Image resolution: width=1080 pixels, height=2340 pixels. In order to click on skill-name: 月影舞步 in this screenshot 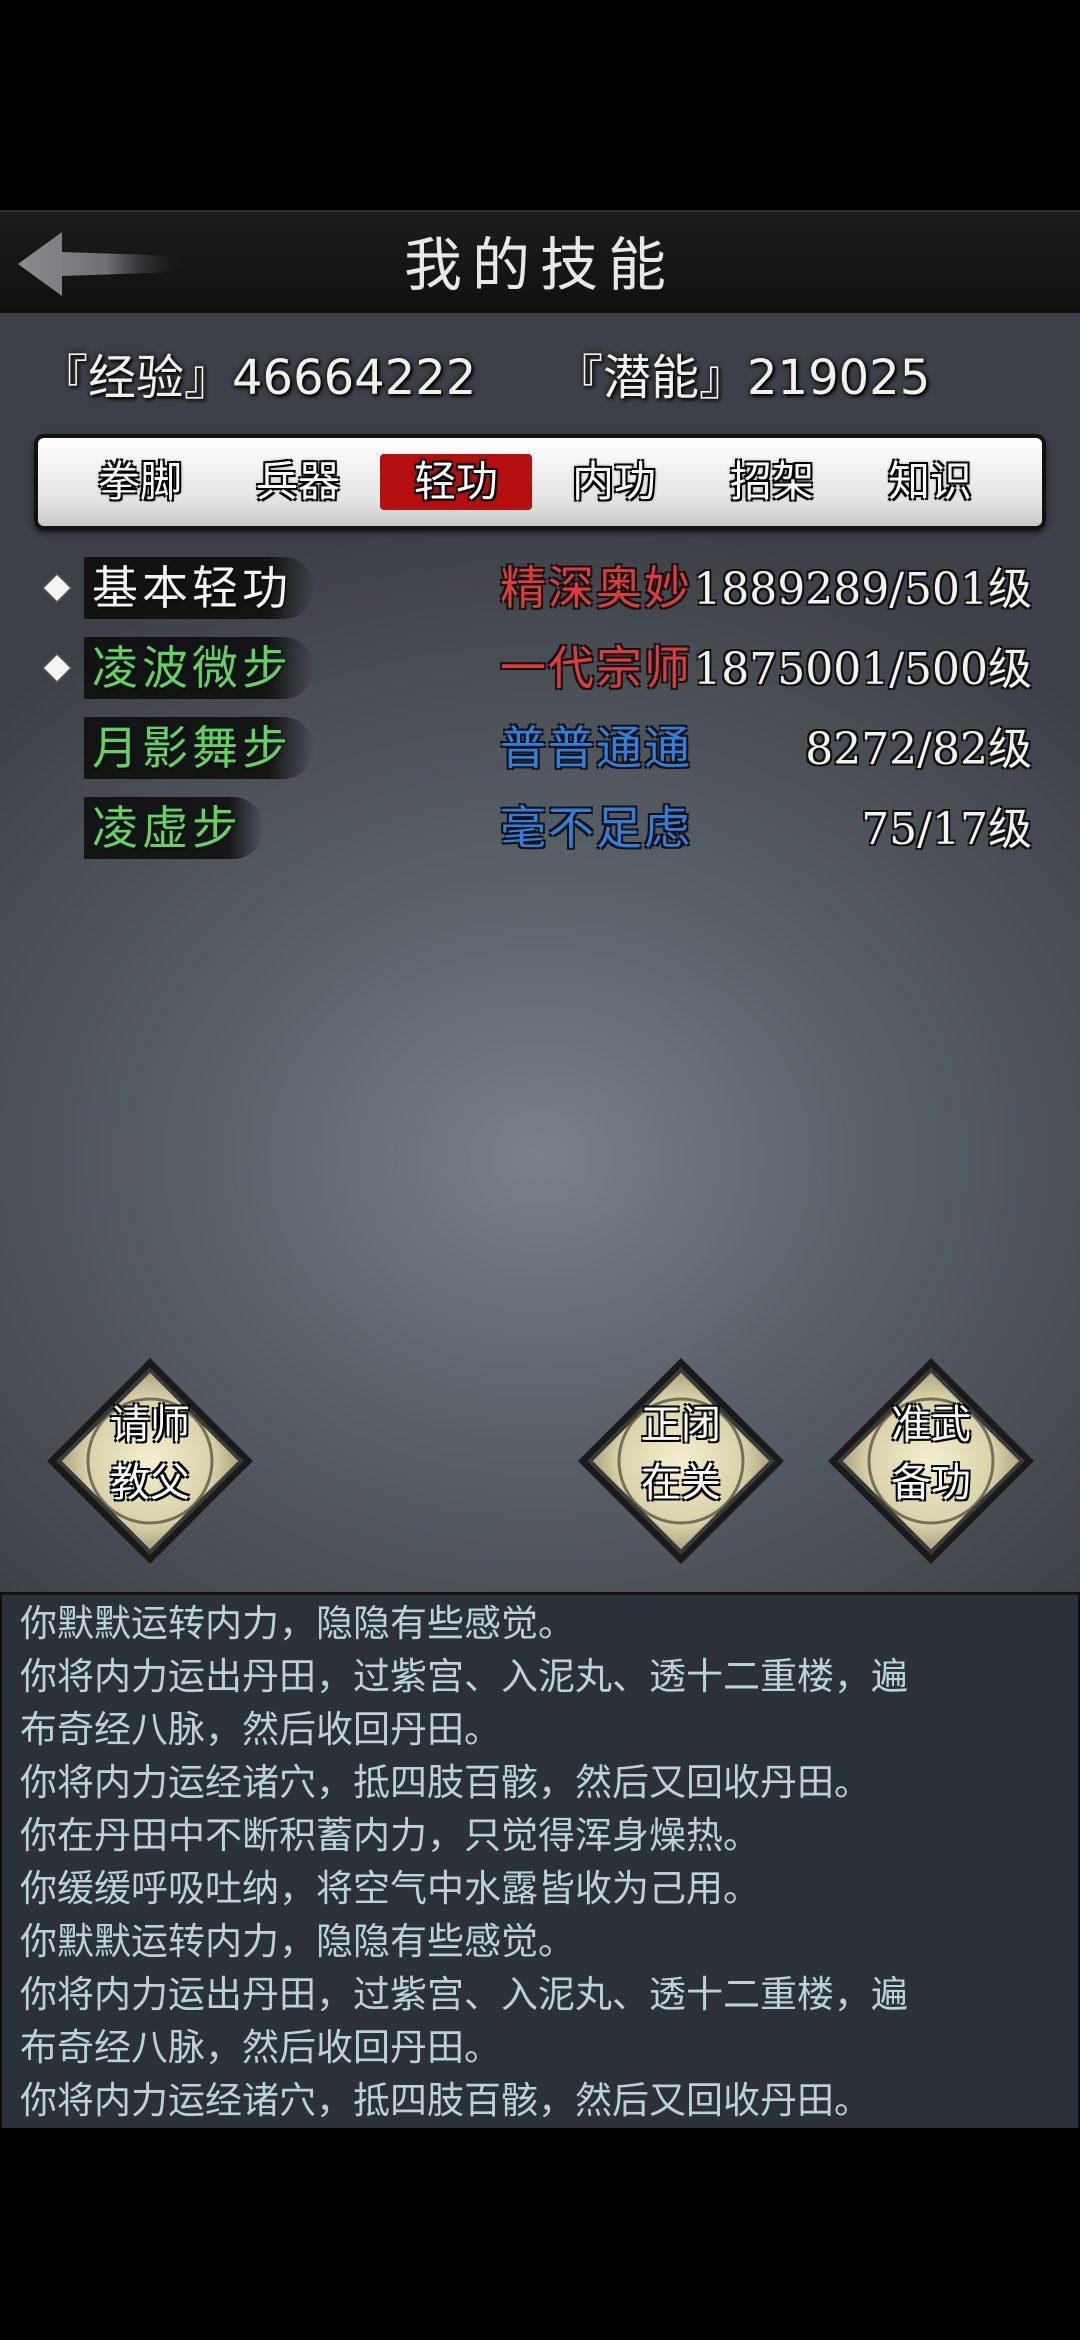, I will do `click(199, 748)`.